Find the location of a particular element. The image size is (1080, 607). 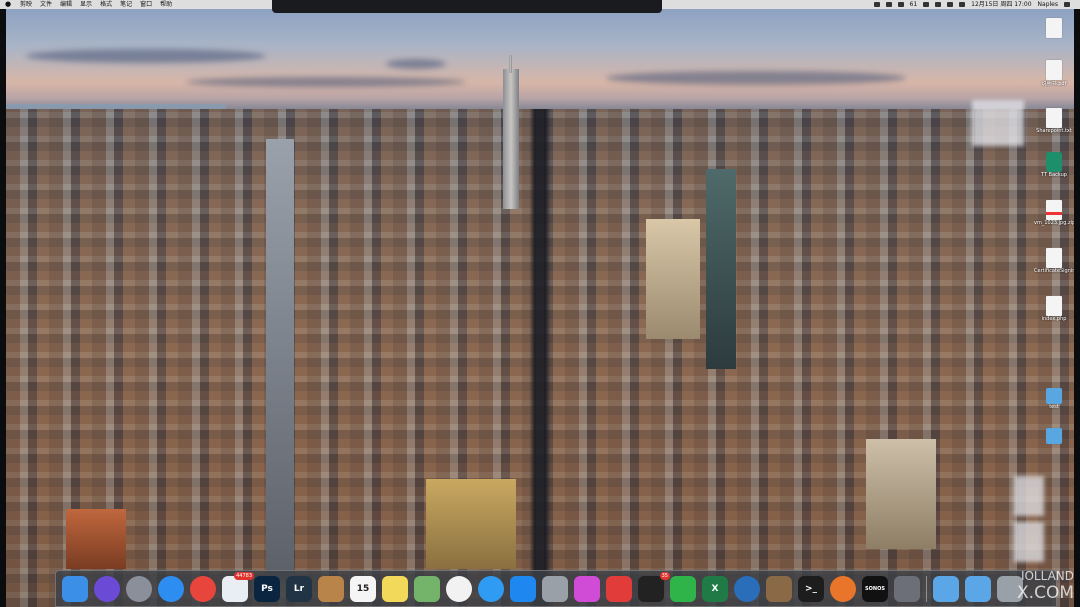

apple-menu-icon: ● is located at coordinates (8, 4).